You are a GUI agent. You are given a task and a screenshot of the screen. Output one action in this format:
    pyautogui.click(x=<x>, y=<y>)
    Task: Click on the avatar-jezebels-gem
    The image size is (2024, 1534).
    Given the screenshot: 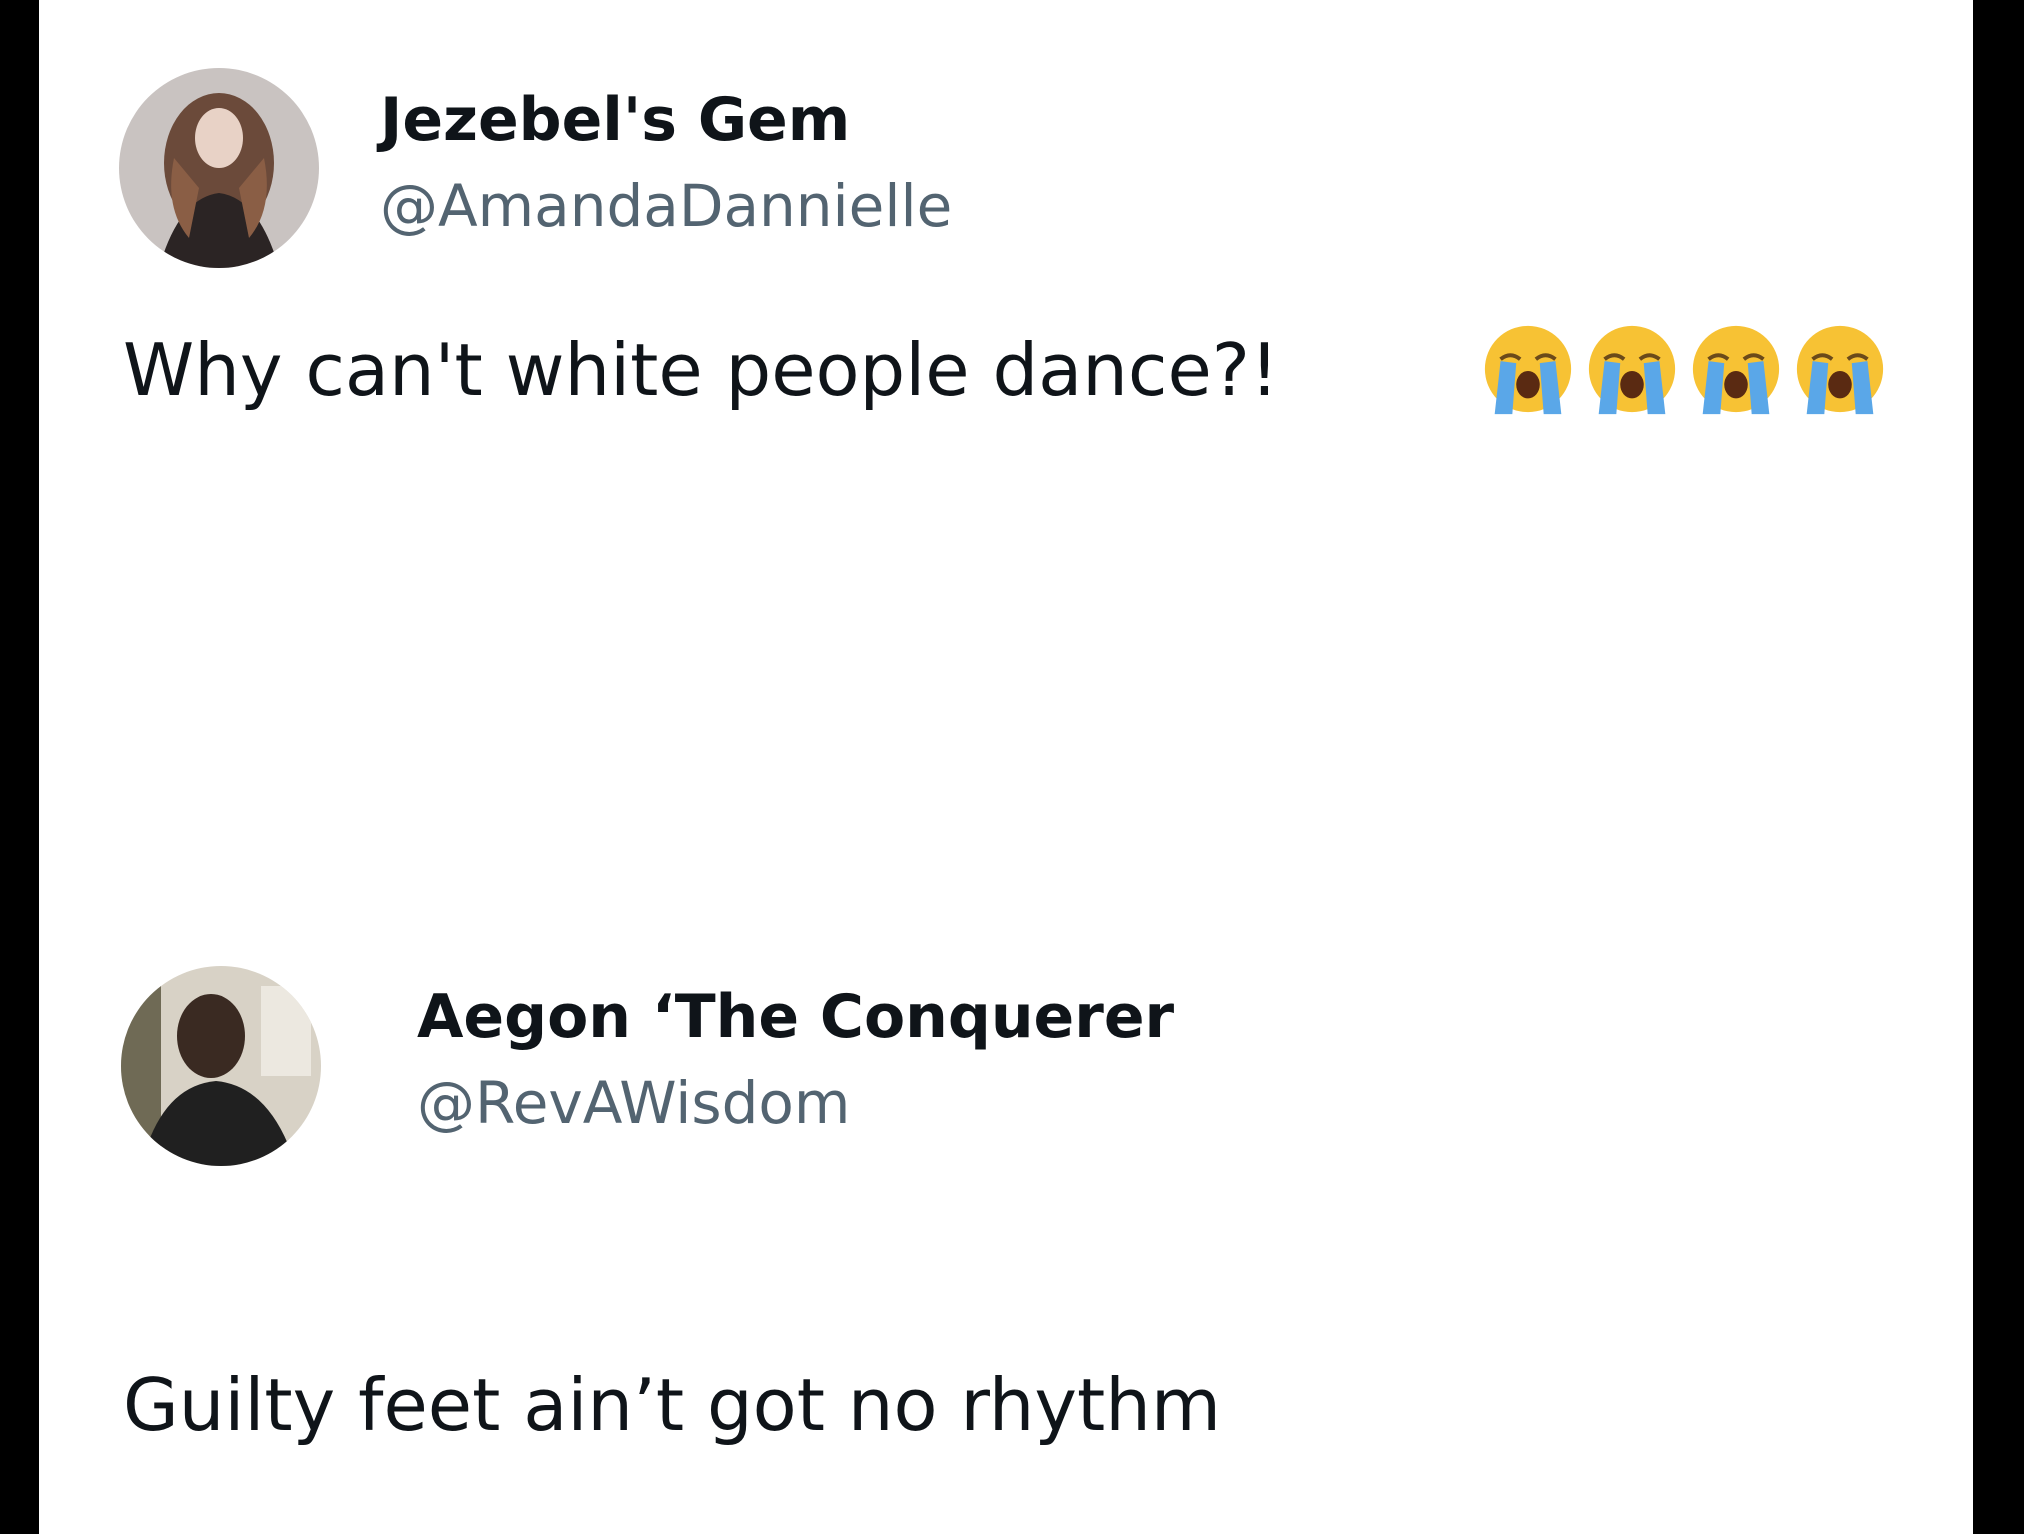 What is the action you would take?
    pyautogui.click(x=219, y=168)
    